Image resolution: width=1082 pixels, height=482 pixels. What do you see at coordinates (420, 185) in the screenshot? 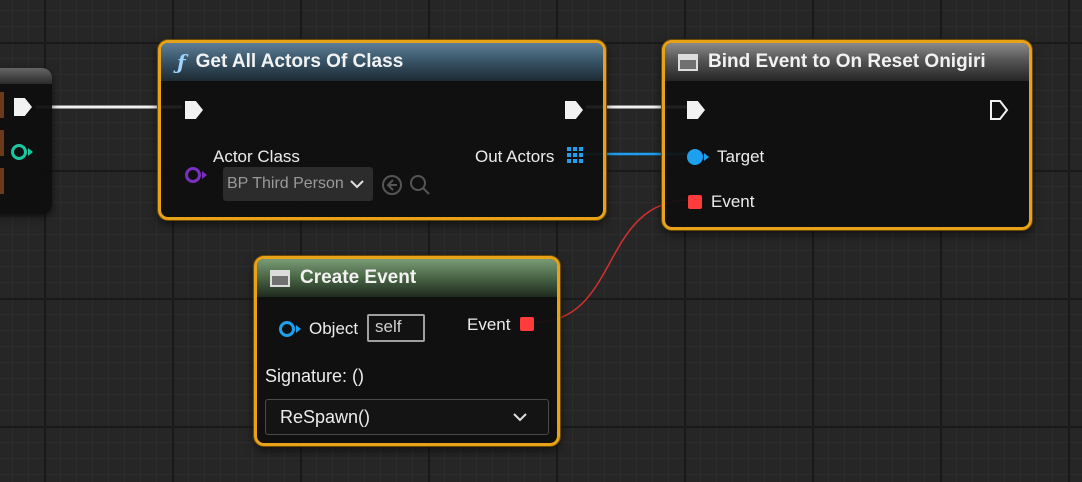
I see `search-icon` at bounding box center [420, 185].